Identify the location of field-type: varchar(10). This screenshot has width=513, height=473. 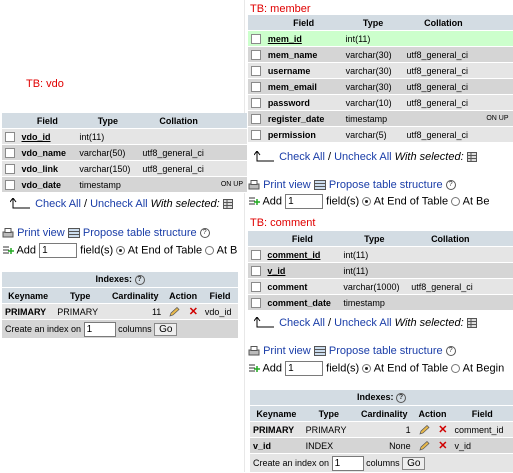
(373, 102).